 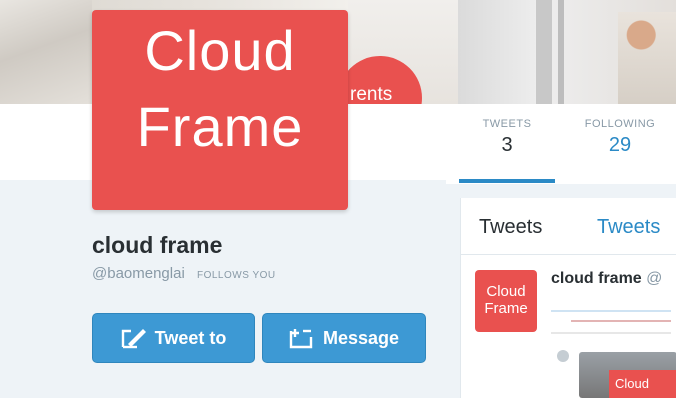 I want to click on tab-tweets-replies: Tweets, so click(x=628, y=227).